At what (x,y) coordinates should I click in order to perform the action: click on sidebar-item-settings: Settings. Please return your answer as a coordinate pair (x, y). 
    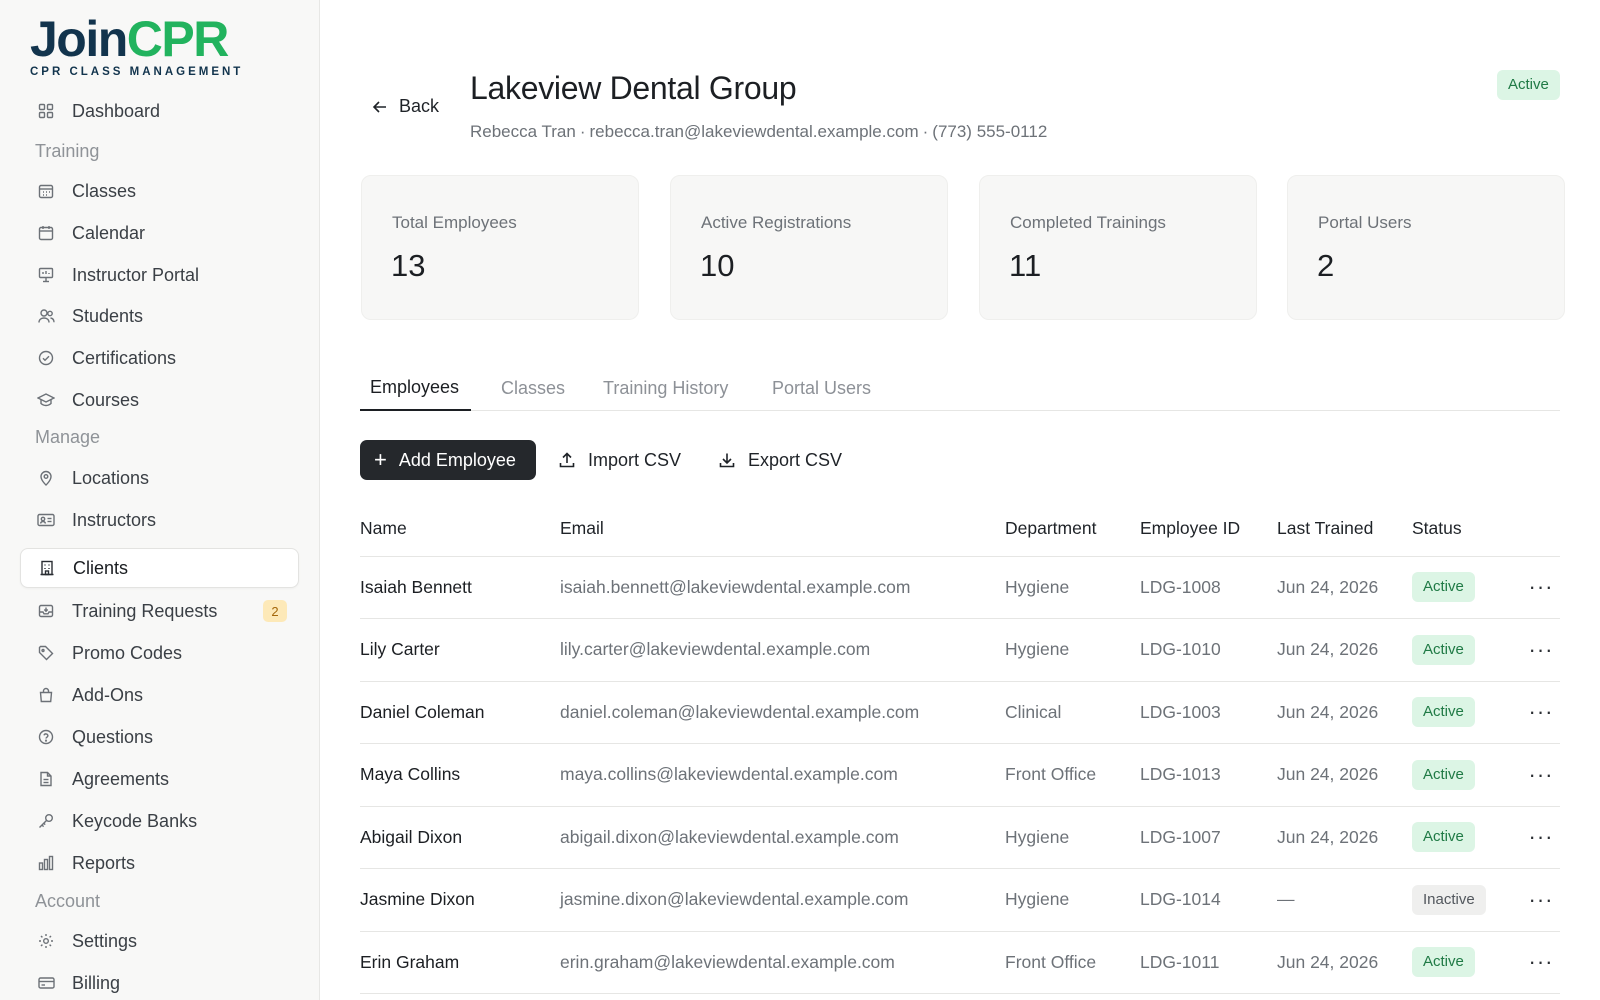
    Looking at the image, I should click on (159, 941).